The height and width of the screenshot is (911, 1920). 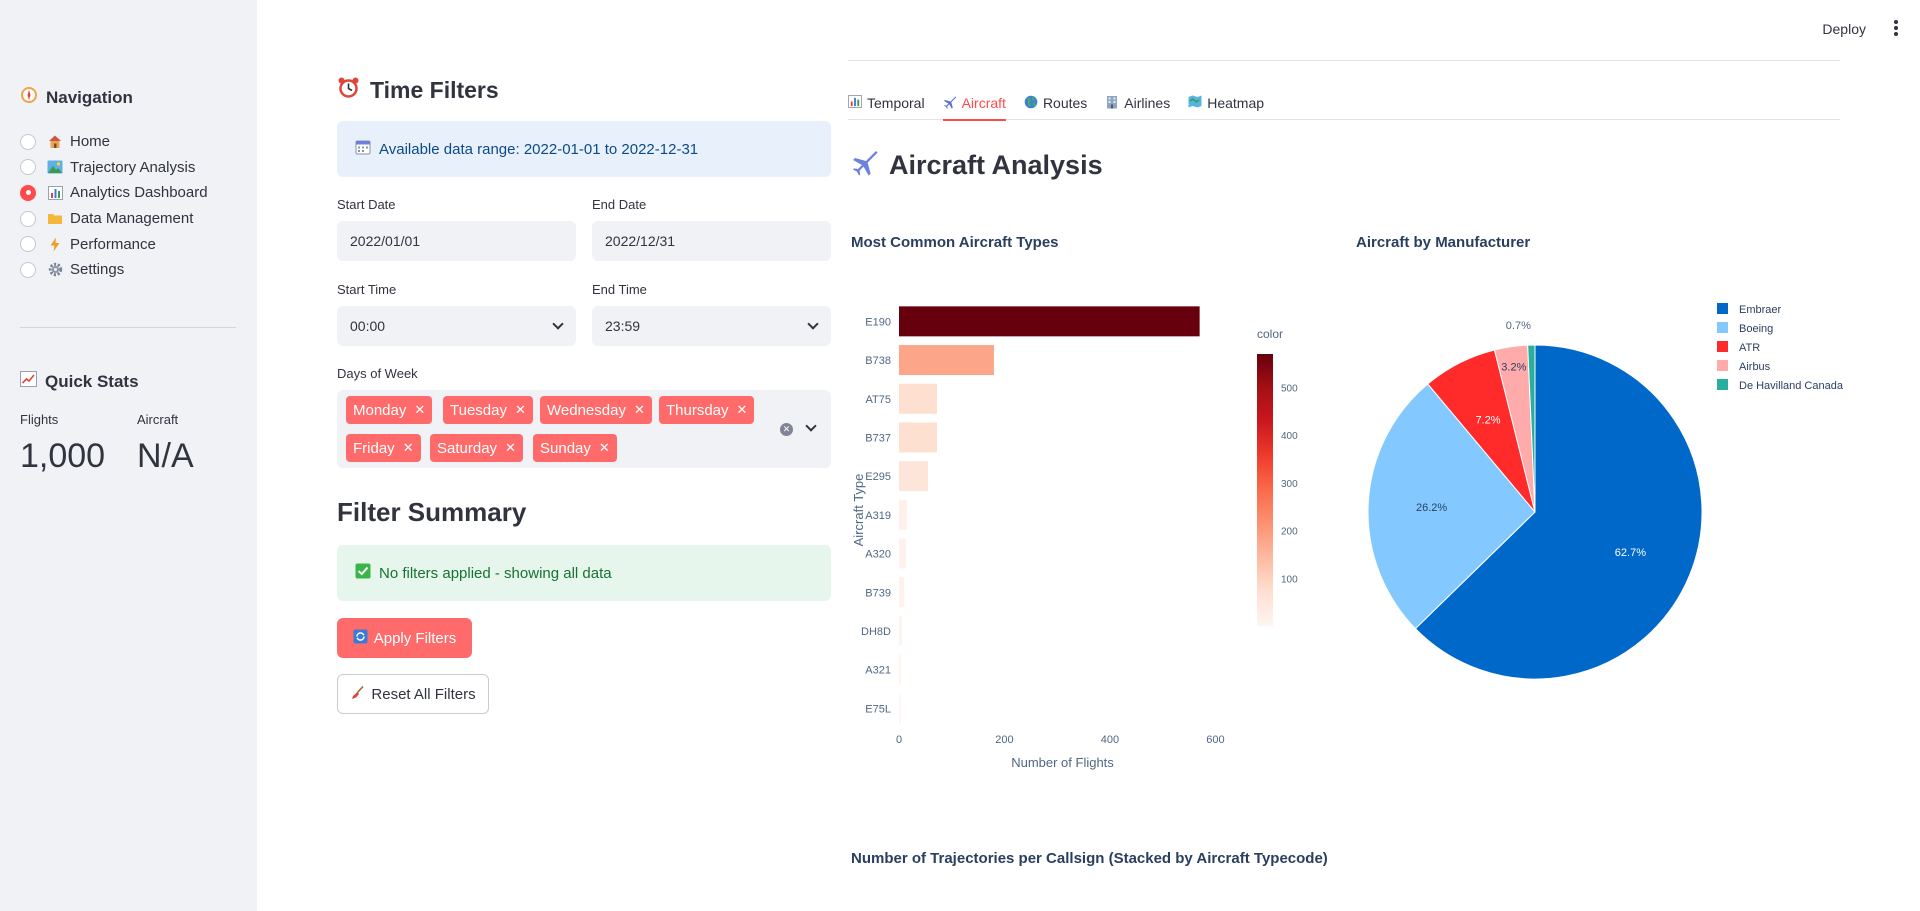 I want to click on start-date-input: 2022/01/01, so click(x=456, y=241).